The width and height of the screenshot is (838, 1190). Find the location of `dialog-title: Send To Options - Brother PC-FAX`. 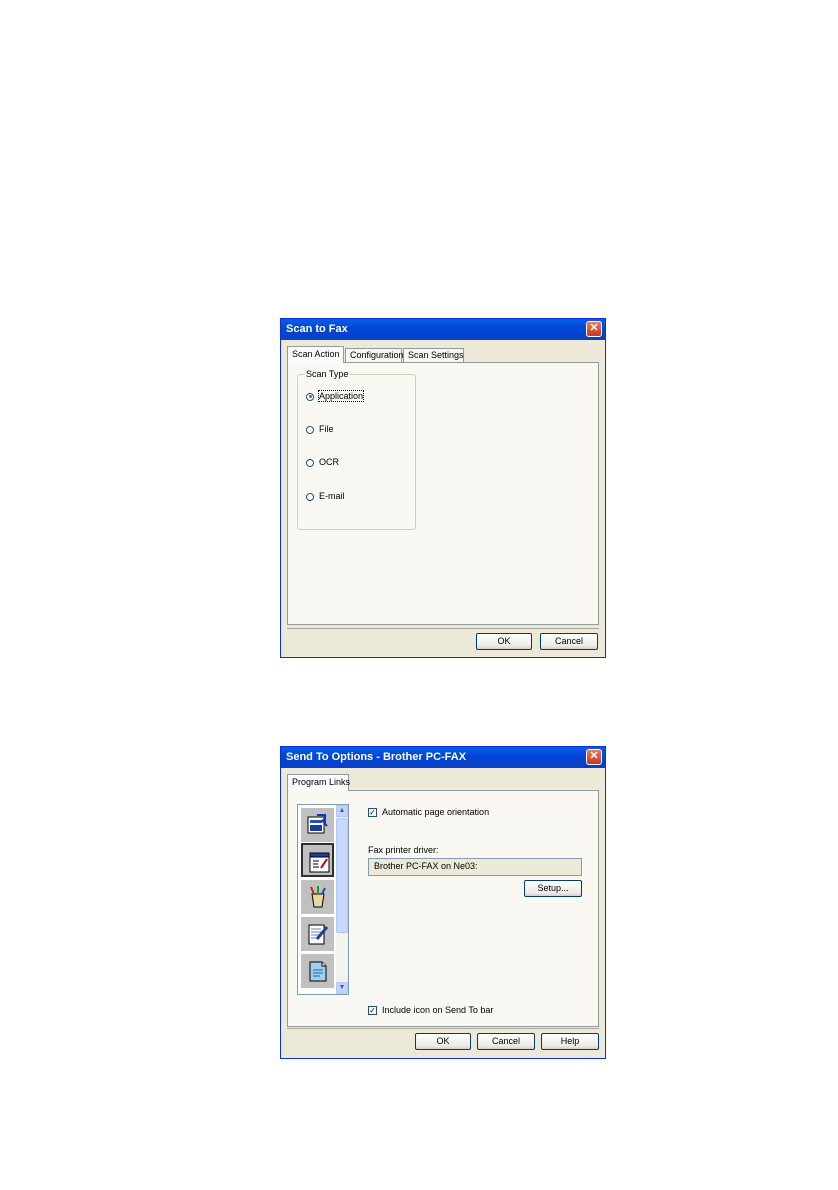

dialog-title: Send To Options - Brother PC-FAX is located at coordinates (376, 757).